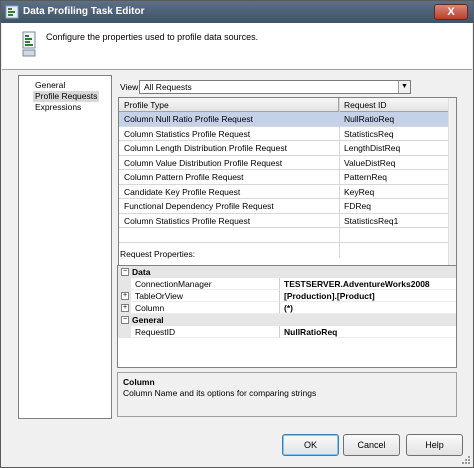 Image resolution: width=474 pixels, height=468 pixels. What do you see at coordinates (168, 87) in the screenshot?
I see `view-dropdown-value: All Requests` at bounding box center [168, 87].